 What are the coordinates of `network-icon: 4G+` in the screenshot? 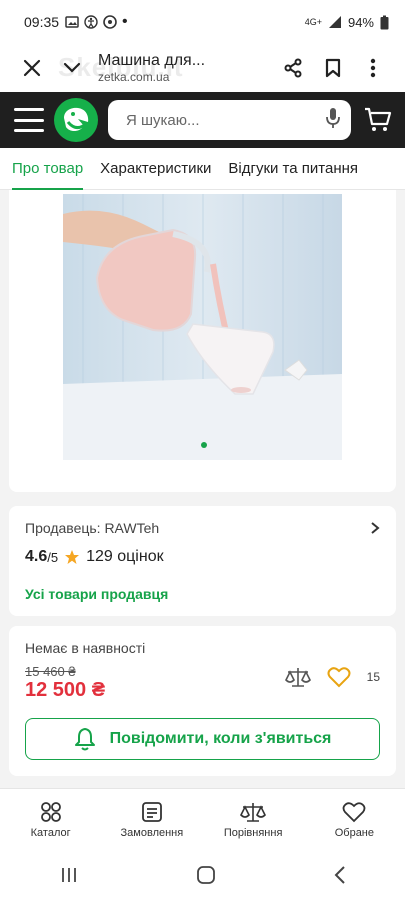 It's located at (313, 21).